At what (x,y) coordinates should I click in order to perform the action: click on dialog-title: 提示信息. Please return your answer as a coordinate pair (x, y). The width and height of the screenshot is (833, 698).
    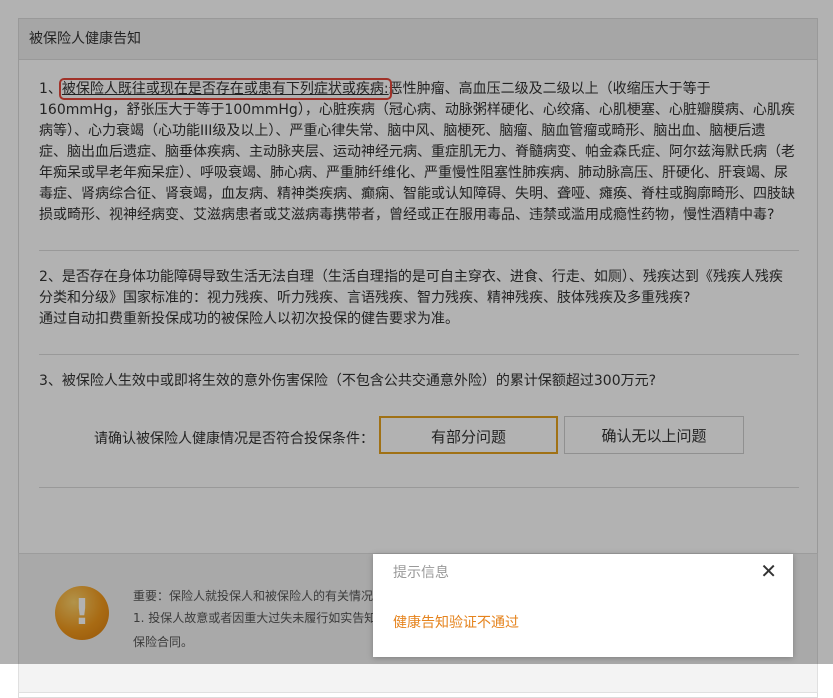
    Looking at the image, I should click on (421, 573).